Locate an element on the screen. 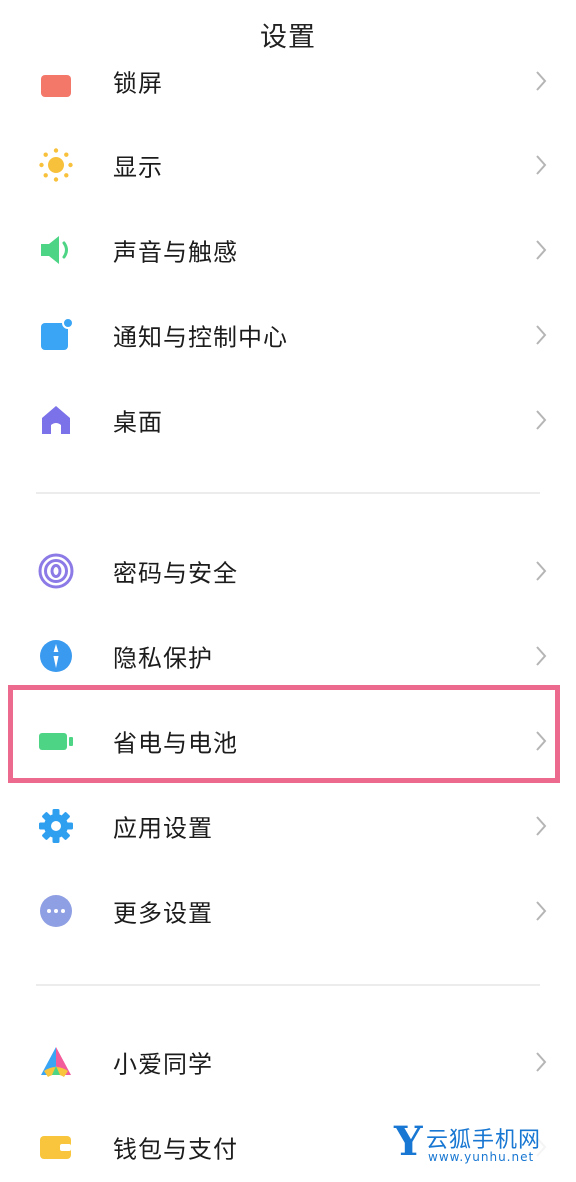  settings-item-notifications: 通知与控制中心 is located at coordinates (288, 334).